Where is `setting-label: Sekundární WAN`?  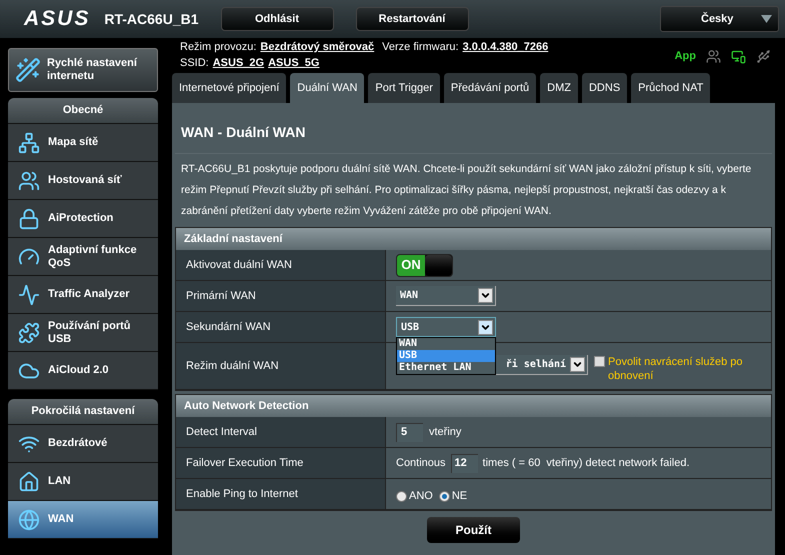
setting-label: Sekundární WAN is located at coordinates (281, 327).